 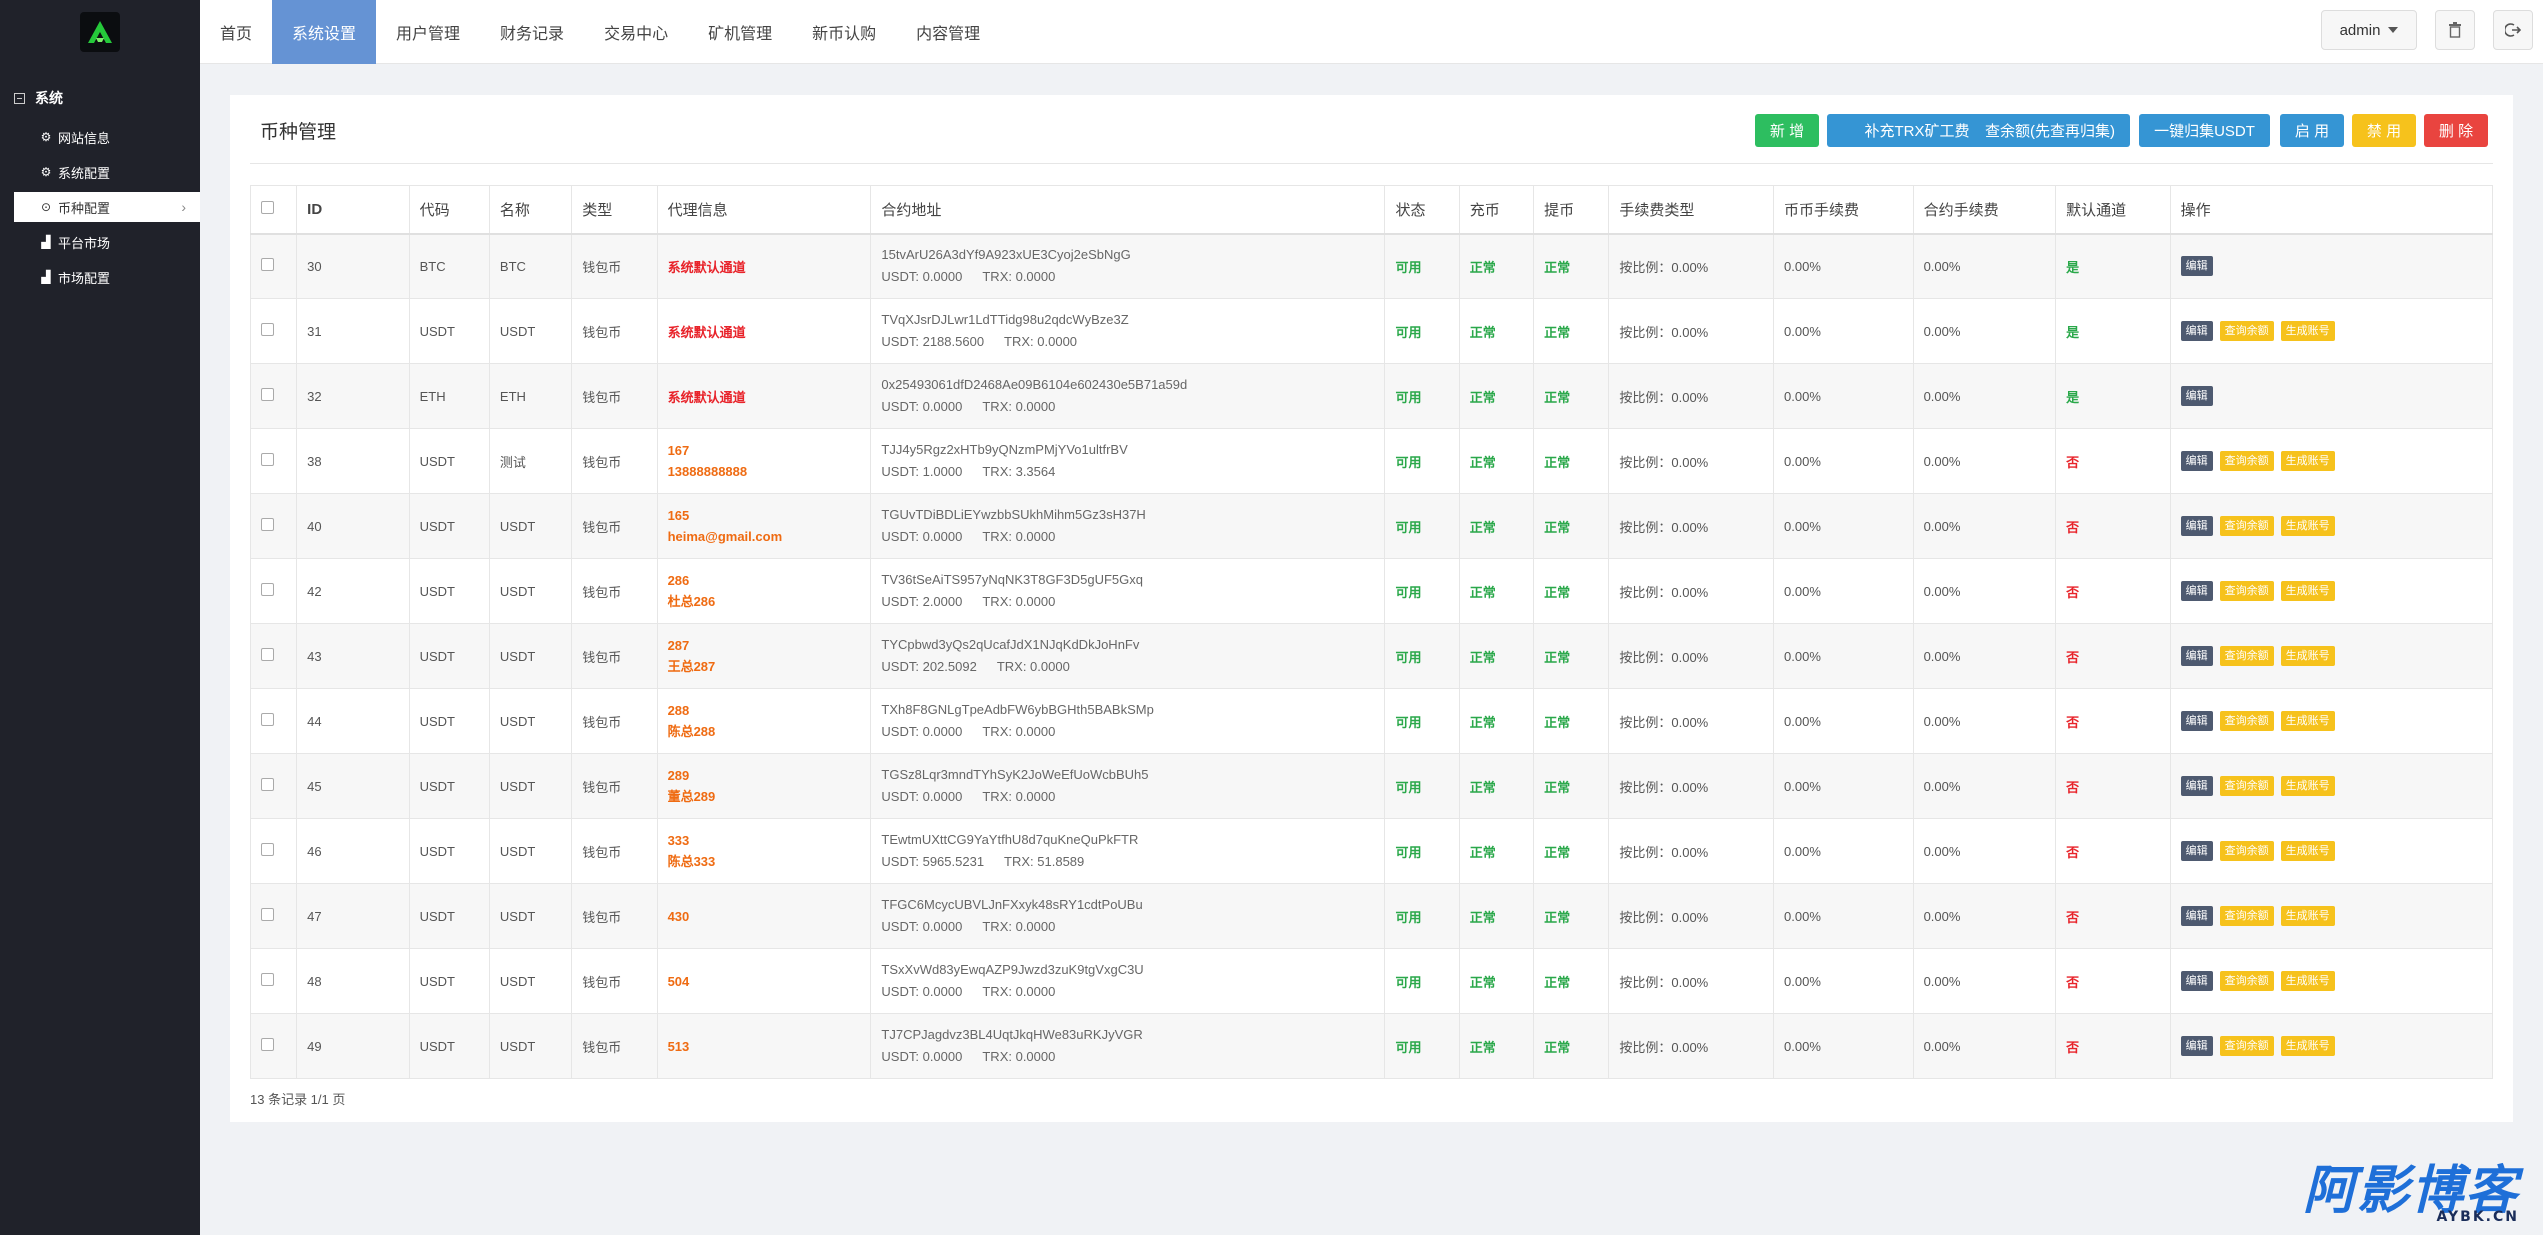 What do you see at coordinates (2455, 30) in the screenshot?
I see `clear-cache-button` at bounding box center [2455, 30].